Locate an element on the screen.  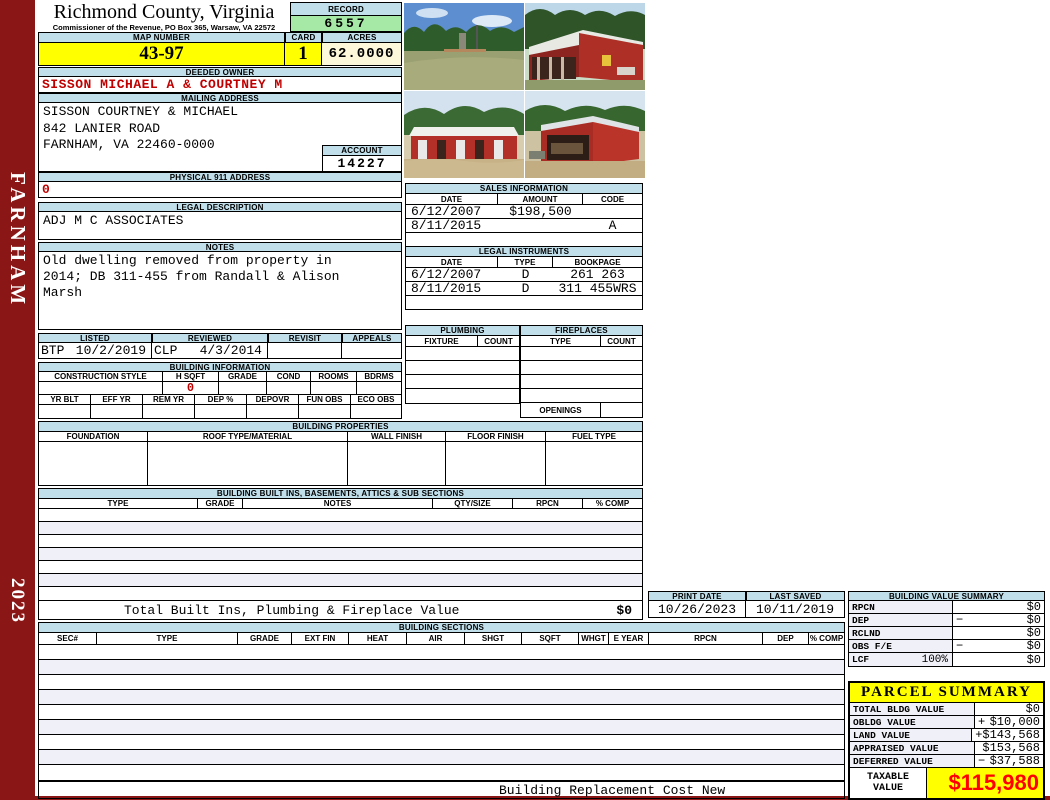
plumbing: PLUMBING FIXTURE COUNT is located at coordinates (462, 364).